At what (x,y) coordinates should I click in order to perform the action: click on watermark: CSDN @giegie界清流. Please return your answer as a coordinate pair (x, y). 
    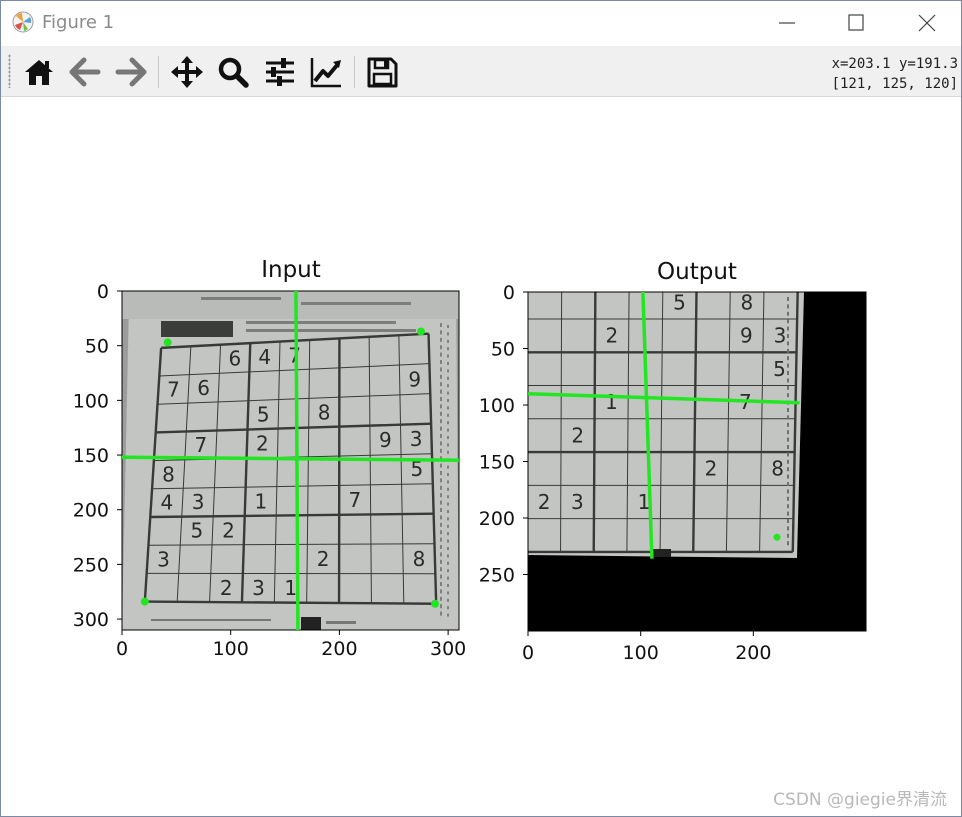
    Looking at the image, I should click on (860, 800).